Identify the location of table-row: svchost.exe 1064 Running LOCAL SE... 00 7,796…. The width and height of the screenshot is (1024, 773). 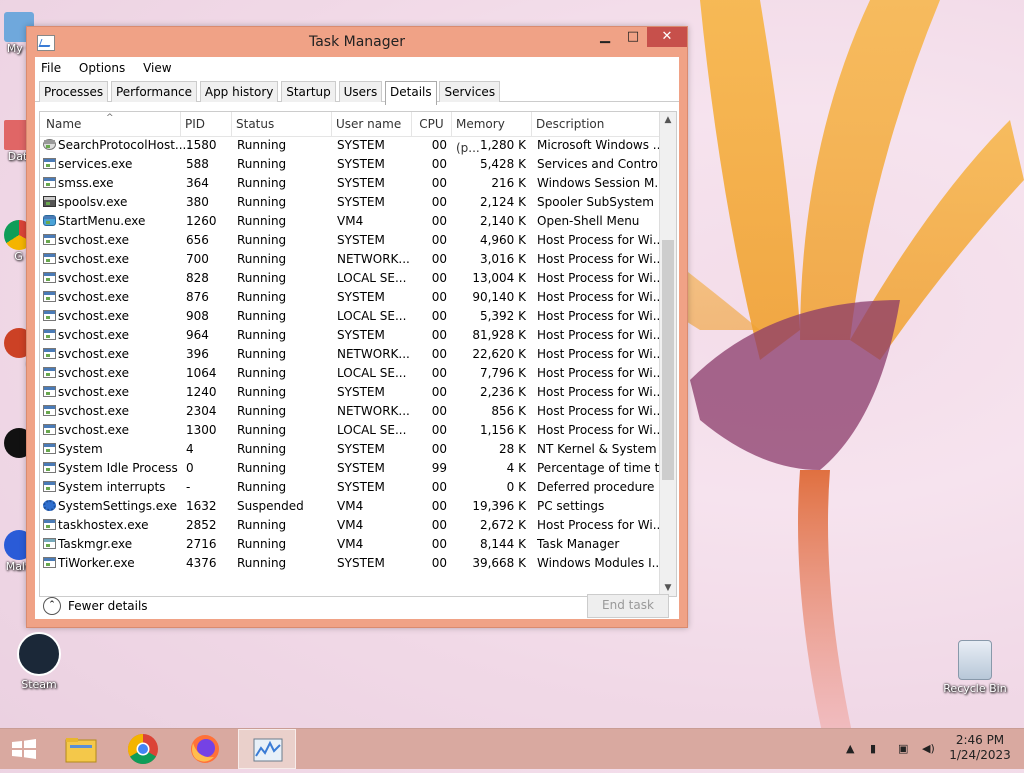
(350, 373).